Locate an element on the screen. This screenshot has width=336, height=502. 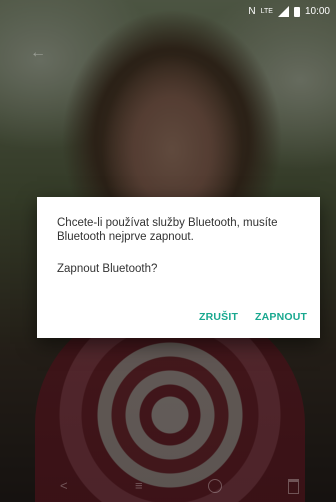
status-bar: N LTE 10:00 is located at coordinates (168, 12).